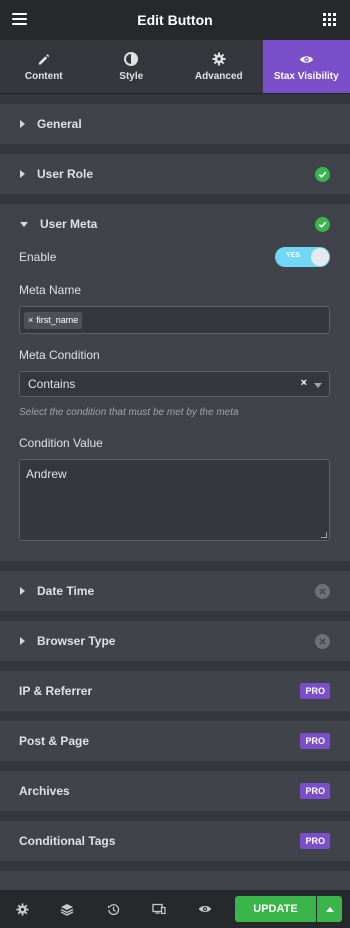  Describe the element at coordinates (65, 174) in the screenshot. I see `section-title: User Role` at that location.